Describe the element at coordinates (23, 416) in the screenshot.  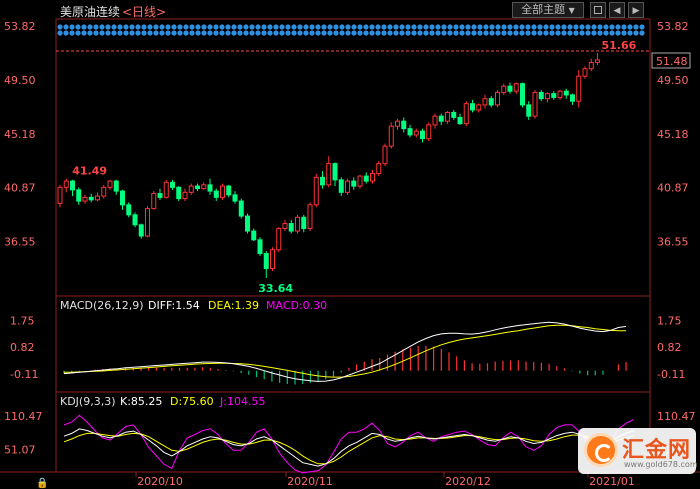
I see `kdj-tick-left: 110.47` at that location.